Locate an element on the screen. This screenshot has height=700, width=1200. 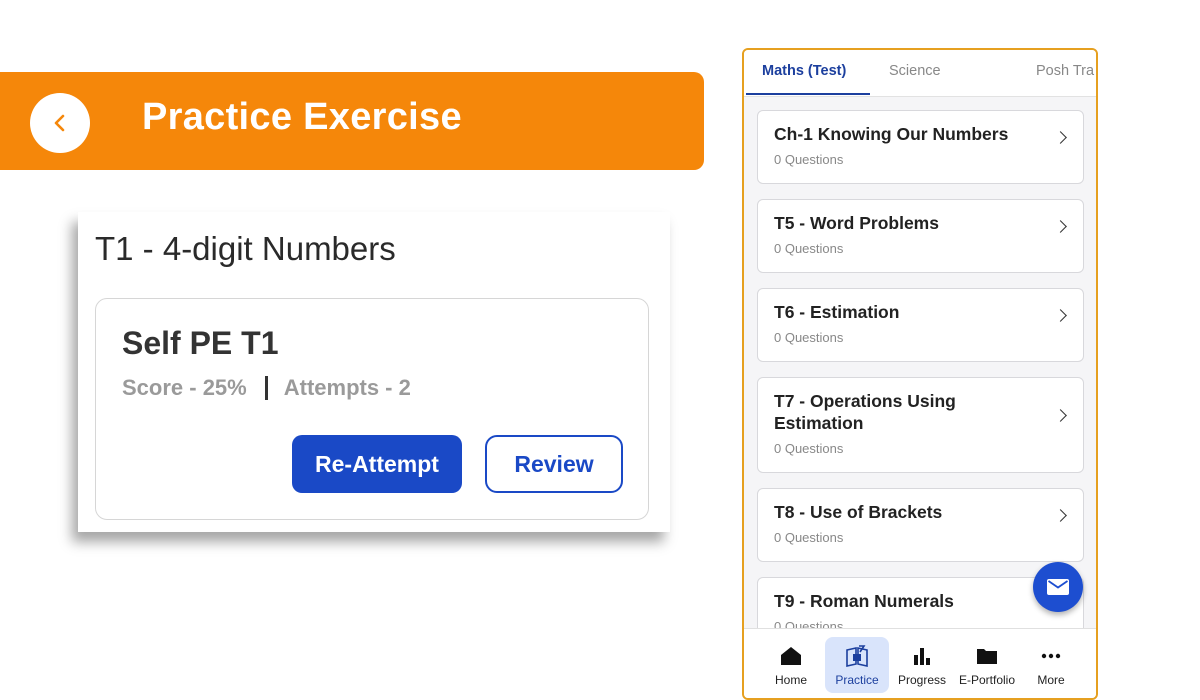
nav-label: Home is located at coordinates (790, 680).